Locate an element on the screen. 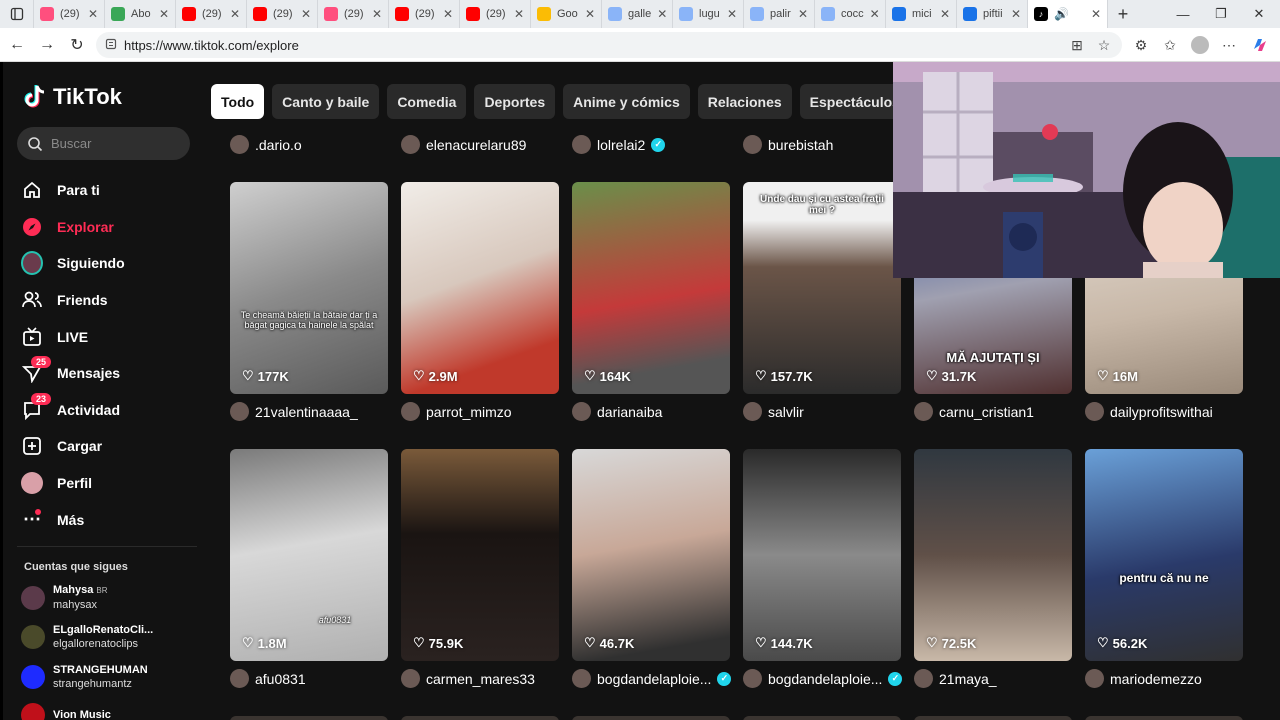 This screenshot has width=1280, height=720. nav-item-live: LIVE is located at coordinates (111, 336).